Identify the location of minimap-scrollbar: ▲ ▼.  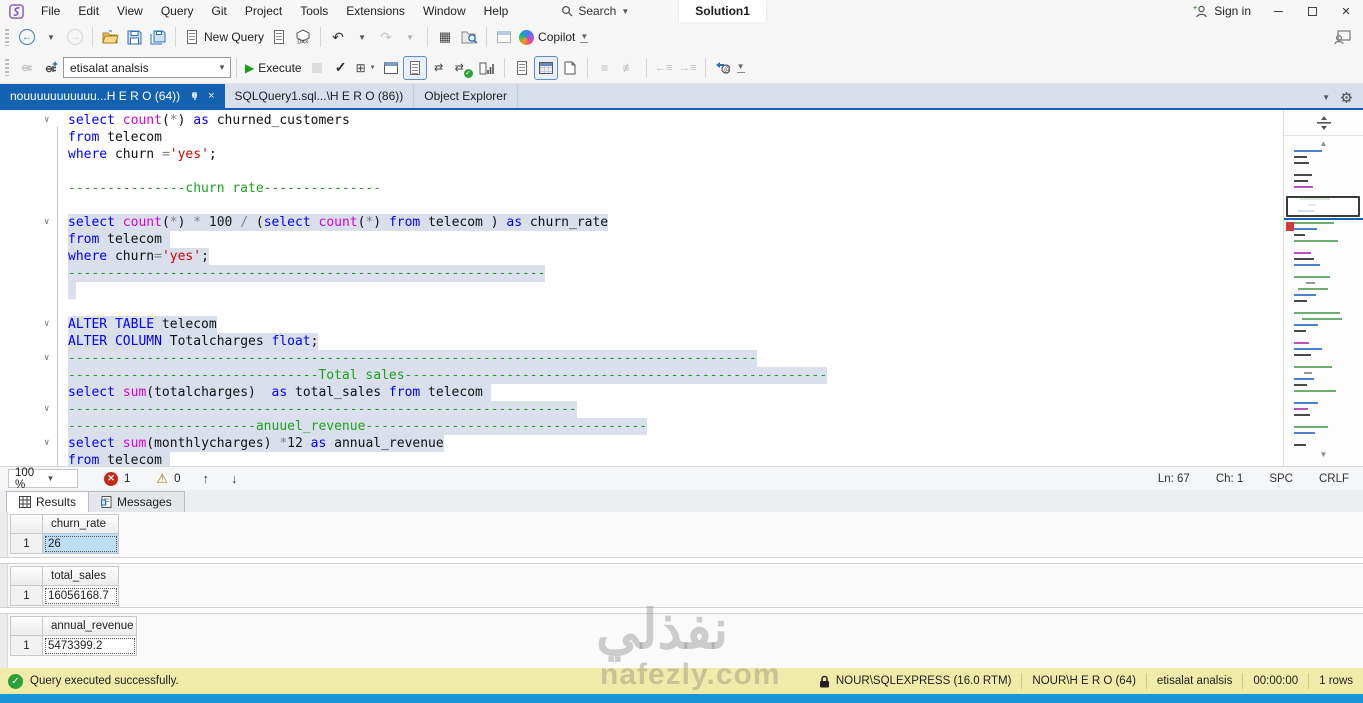
(1323, 288).